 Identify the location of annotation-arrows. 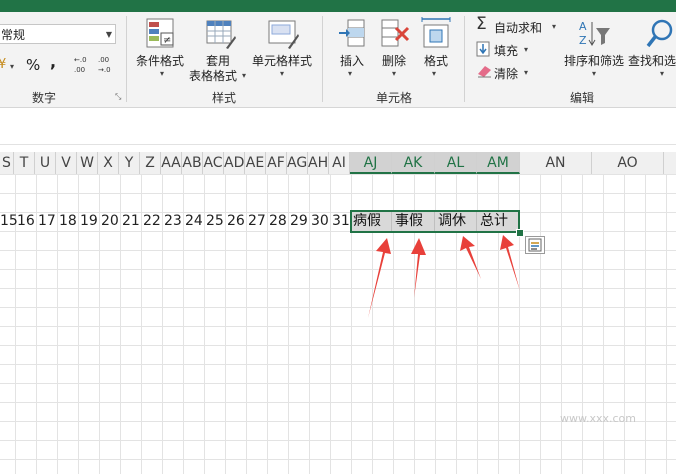
(444, 276).